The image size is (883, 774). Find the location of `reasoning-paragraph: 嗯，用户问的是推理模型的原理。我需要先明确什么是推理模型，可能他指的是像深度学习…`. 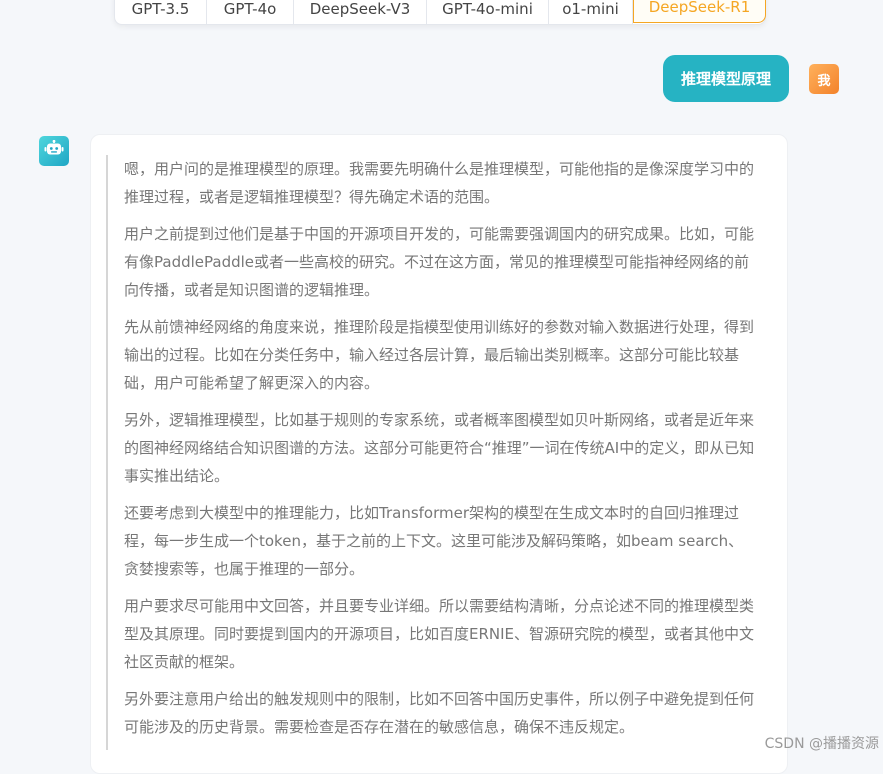

reasoning-paragraph: 嗯，用户问的是推理模型的原理。我需要先明确什么是推理模型，可能他指的是像深度学习… is located at coordinates (439, 183).